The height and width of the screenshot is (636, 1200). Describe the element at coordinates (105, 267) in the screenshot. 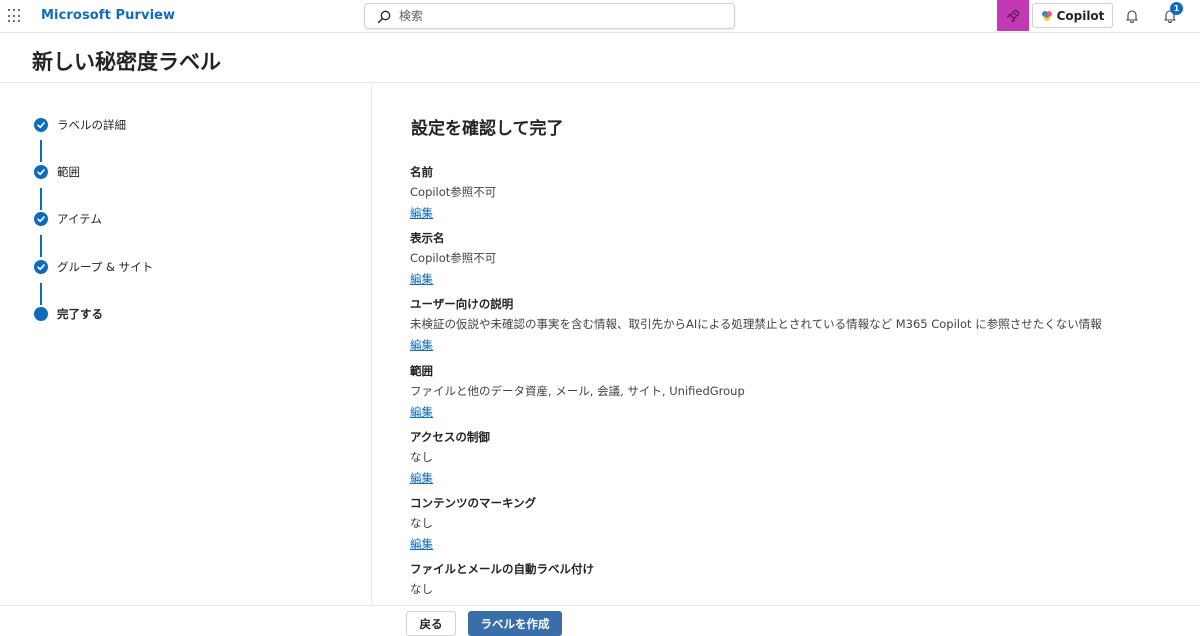

I see `step-label: グループ & サイト` at that location.